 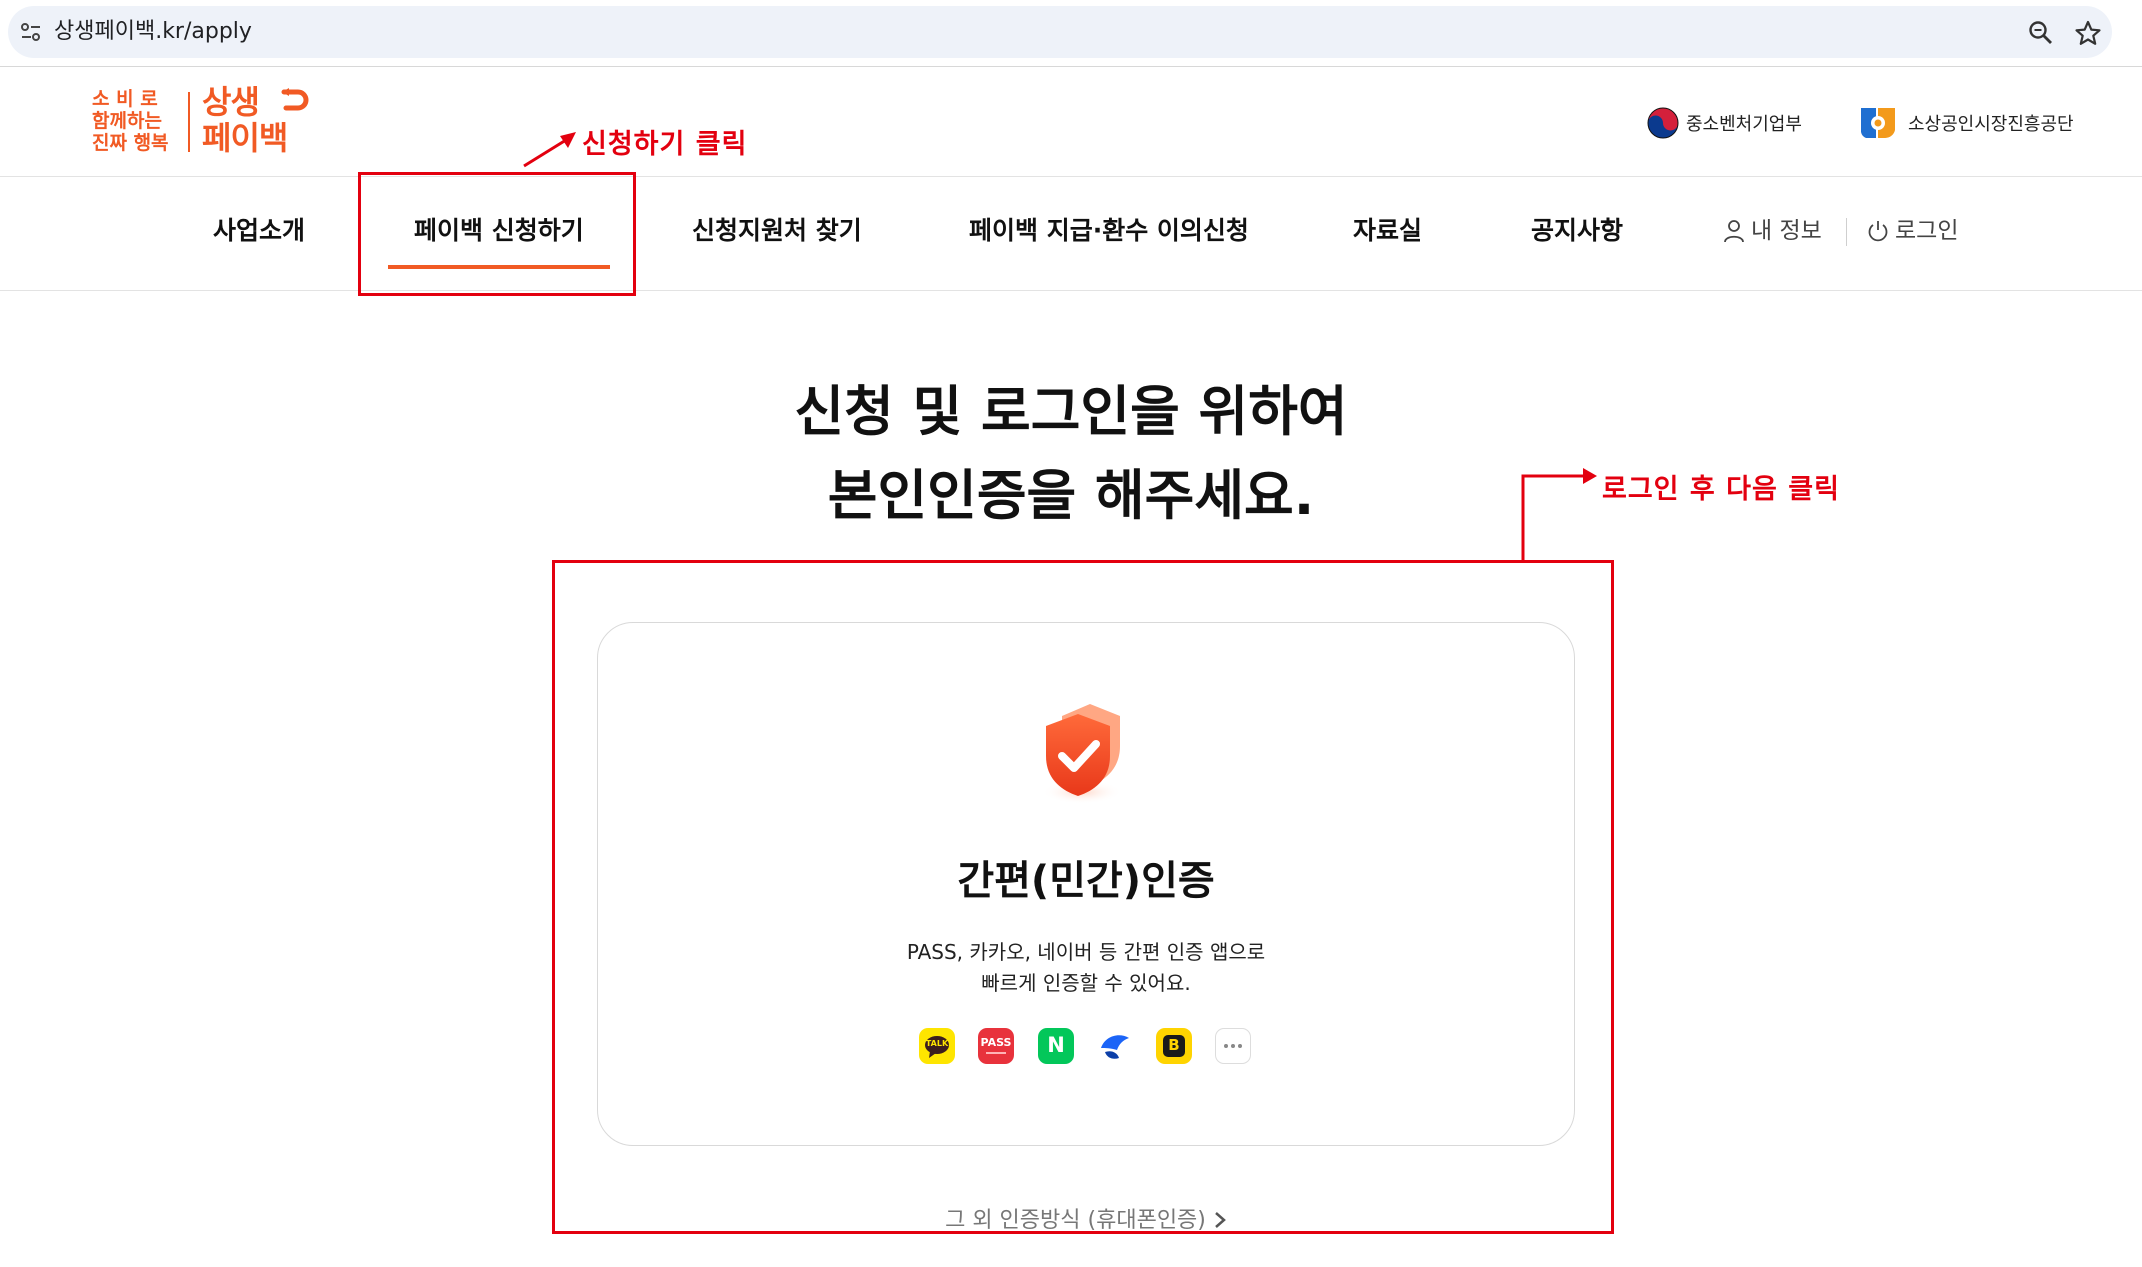 I want to click on agency-emblem-icon, so click(x=1878, y=123).